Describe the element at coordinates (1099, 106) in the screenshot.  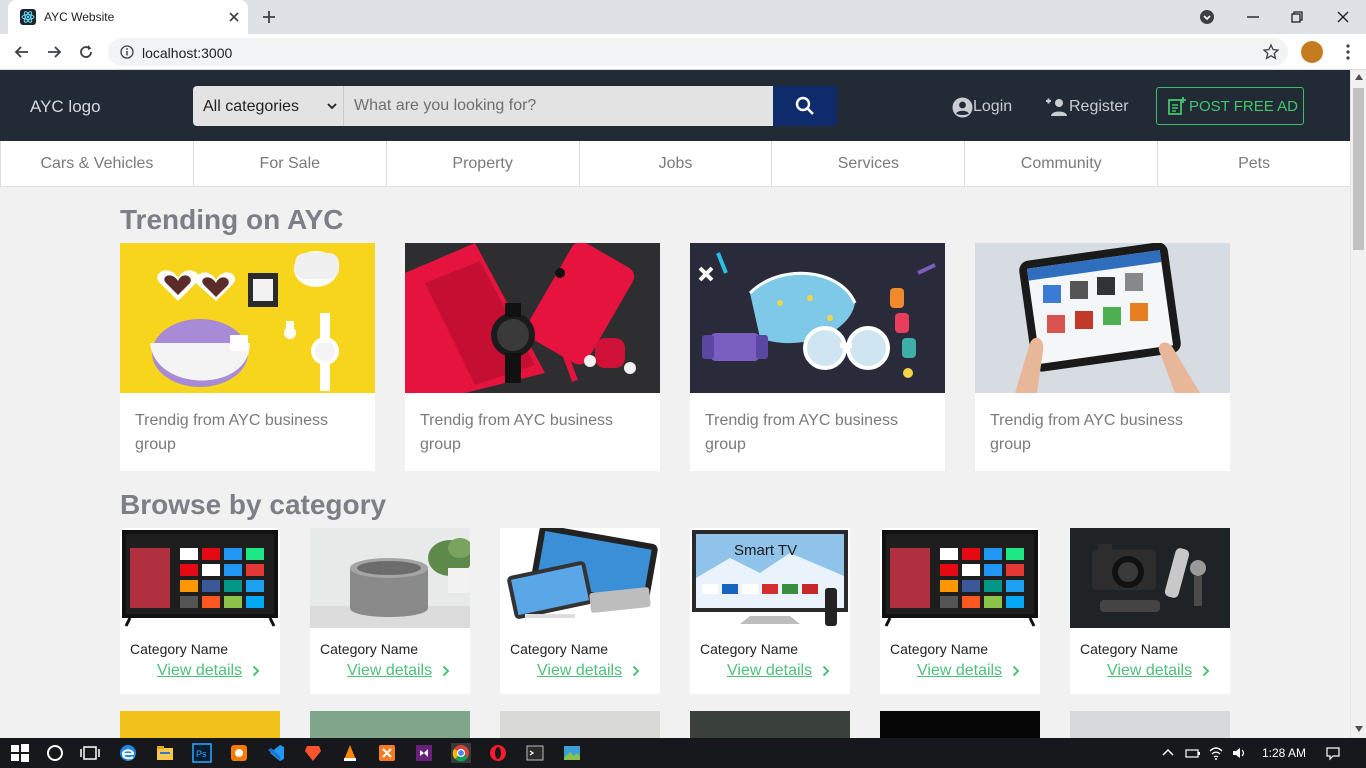
I see `register-label: Register` at that location.